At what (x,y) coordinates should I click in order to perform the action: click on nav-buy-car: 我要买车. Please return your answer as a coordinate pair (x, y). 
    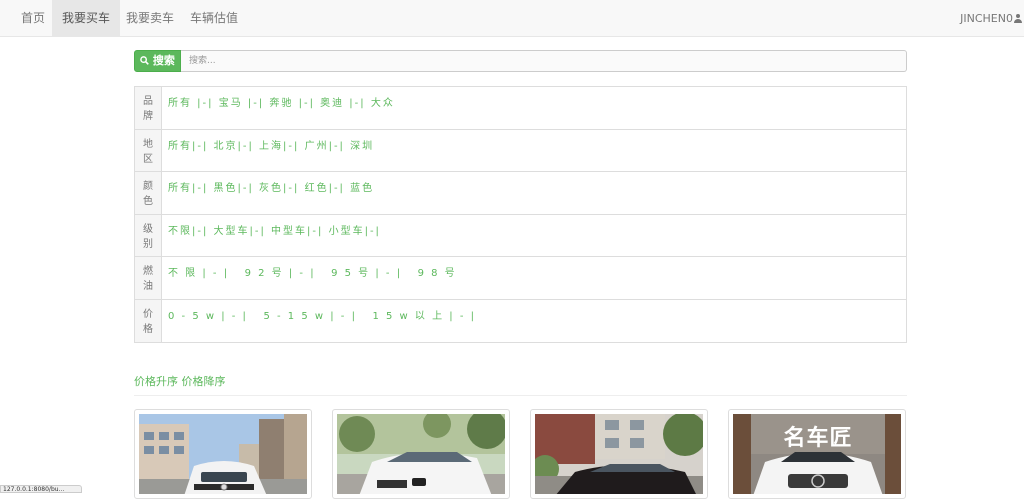
    Looking at the image, I should click on (86, 18).